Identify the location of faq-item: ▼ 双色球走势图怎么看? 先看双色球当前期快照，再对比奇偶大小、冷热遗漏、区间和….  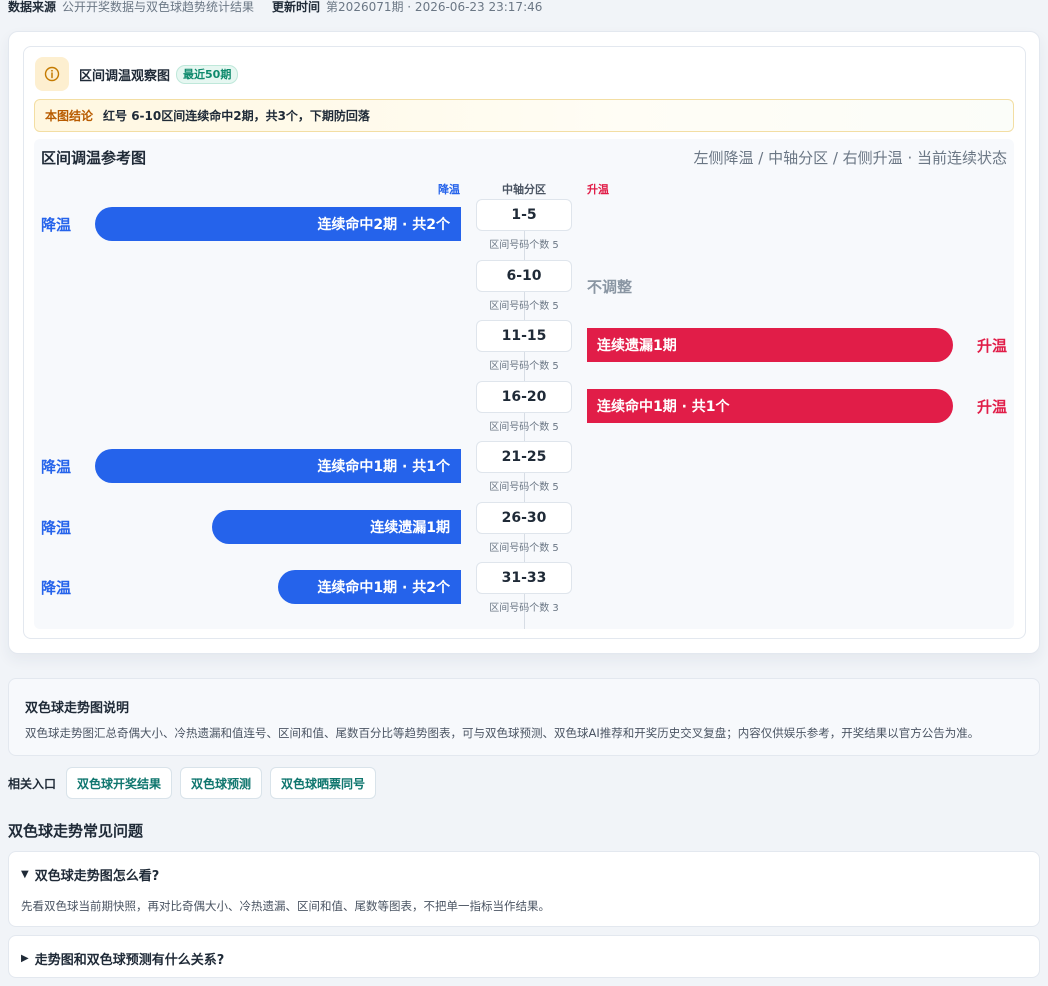
(524, 889).